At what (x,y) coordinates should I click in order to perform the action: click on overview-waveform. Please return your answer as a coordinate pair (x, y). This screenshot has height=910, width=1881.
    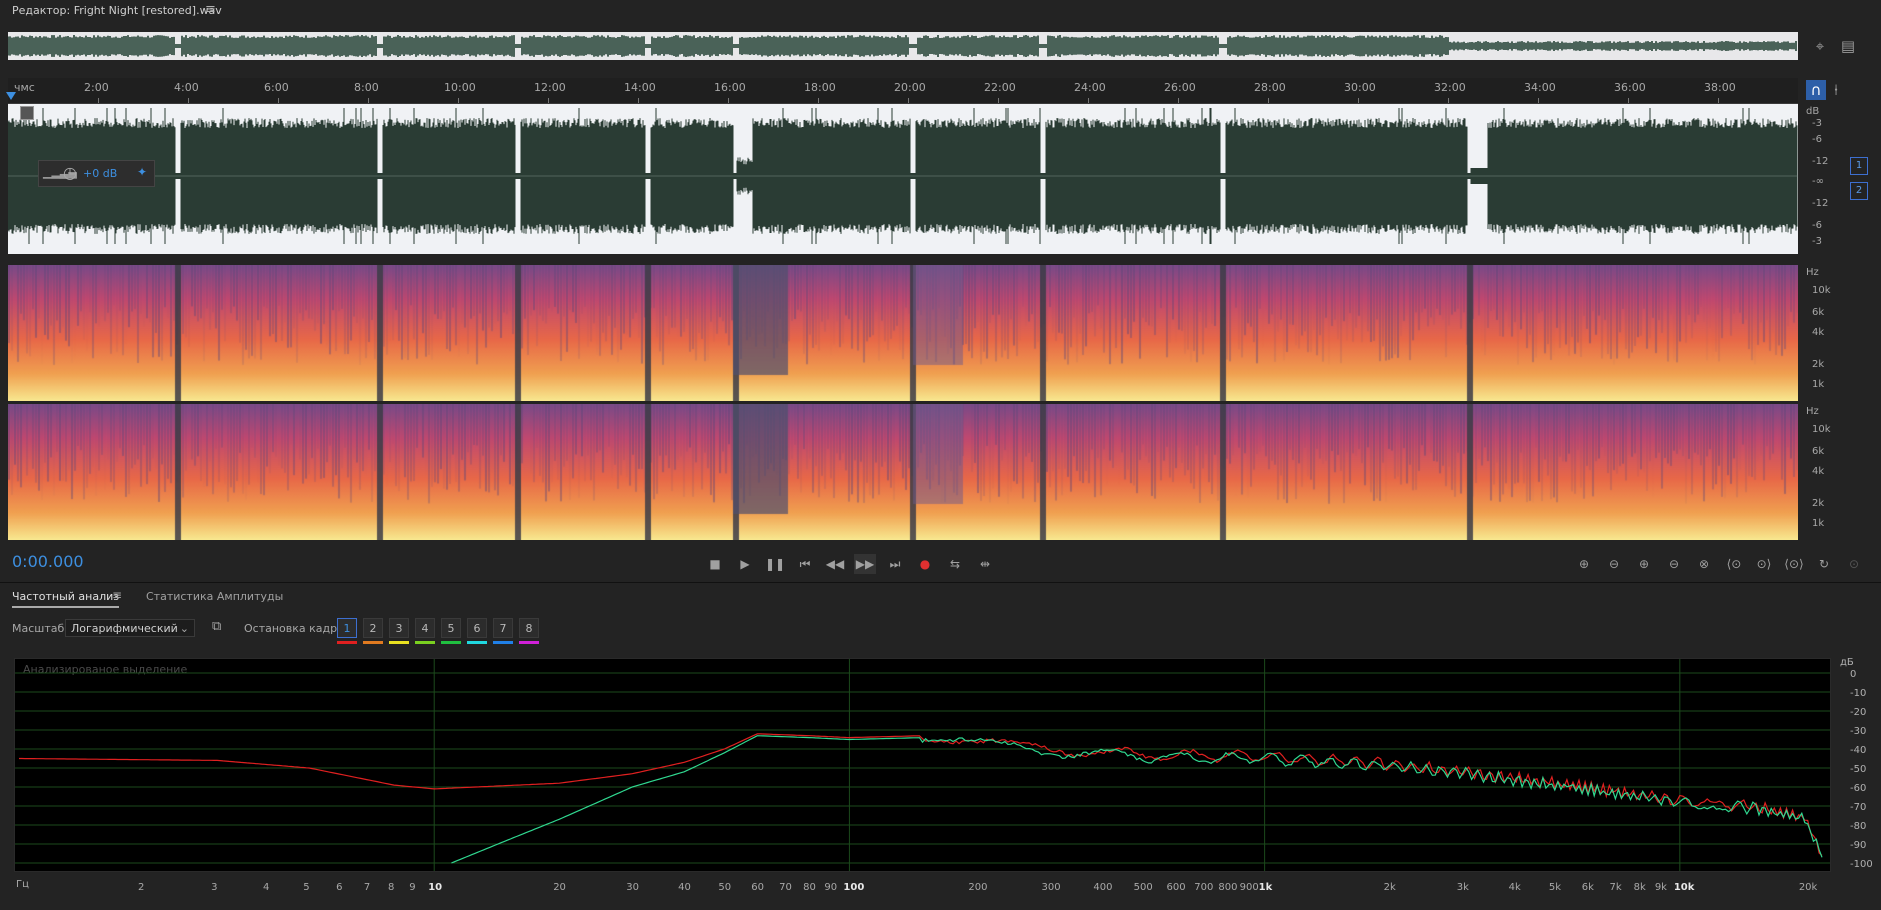
    Looking at the image, I should click on (903, 46).